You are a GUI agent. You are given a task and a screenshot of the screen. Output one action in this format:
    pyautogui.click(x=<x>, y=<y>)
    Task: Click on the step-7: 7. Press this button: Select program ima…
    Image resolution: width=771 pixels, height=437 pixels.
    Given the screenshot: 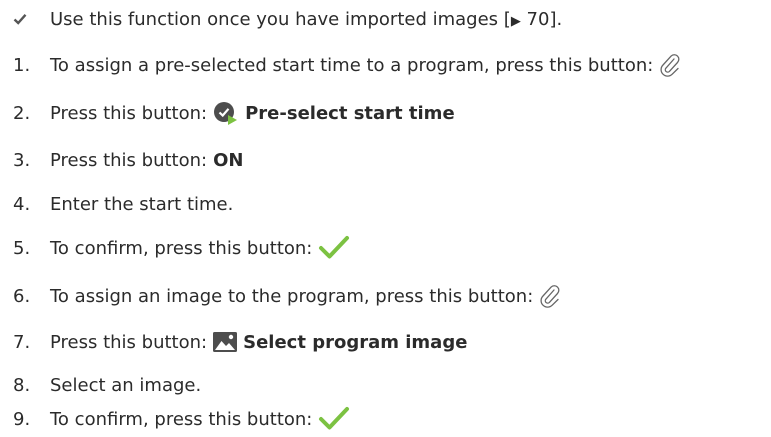 What is the action you would take?
    pyautogui.click(x=385, y=342)
    